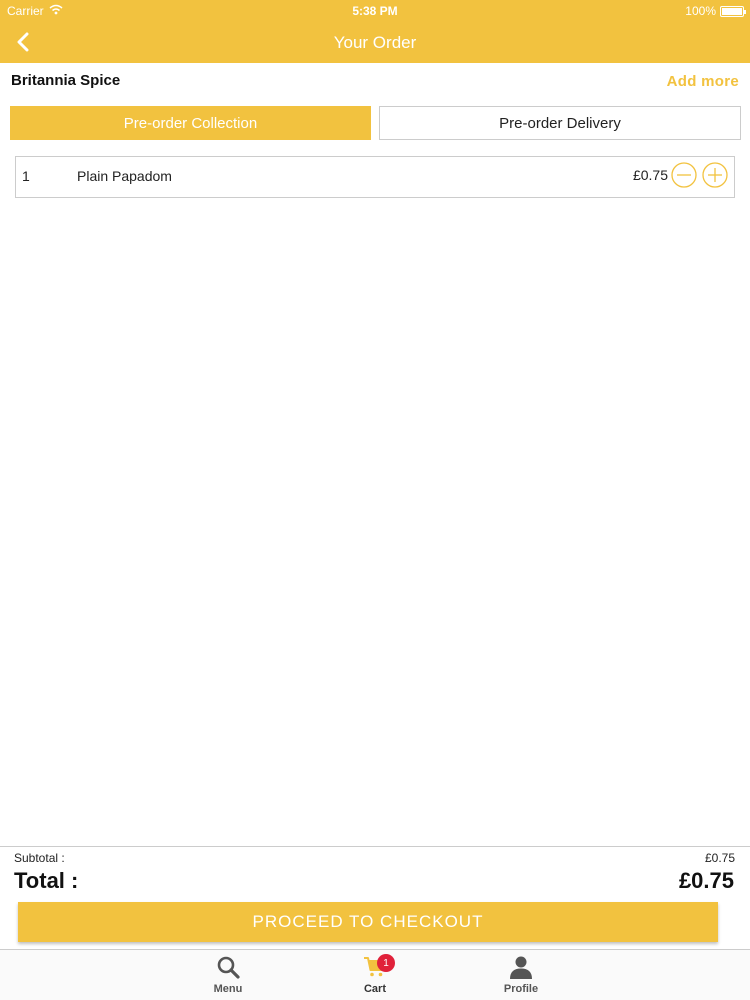 The height and width of the screenshot is (1000, 750). What do you see at coordinates (650, 175) in the screenshot?
I see `item-price: £0.75` at bounding box center [650, 175].